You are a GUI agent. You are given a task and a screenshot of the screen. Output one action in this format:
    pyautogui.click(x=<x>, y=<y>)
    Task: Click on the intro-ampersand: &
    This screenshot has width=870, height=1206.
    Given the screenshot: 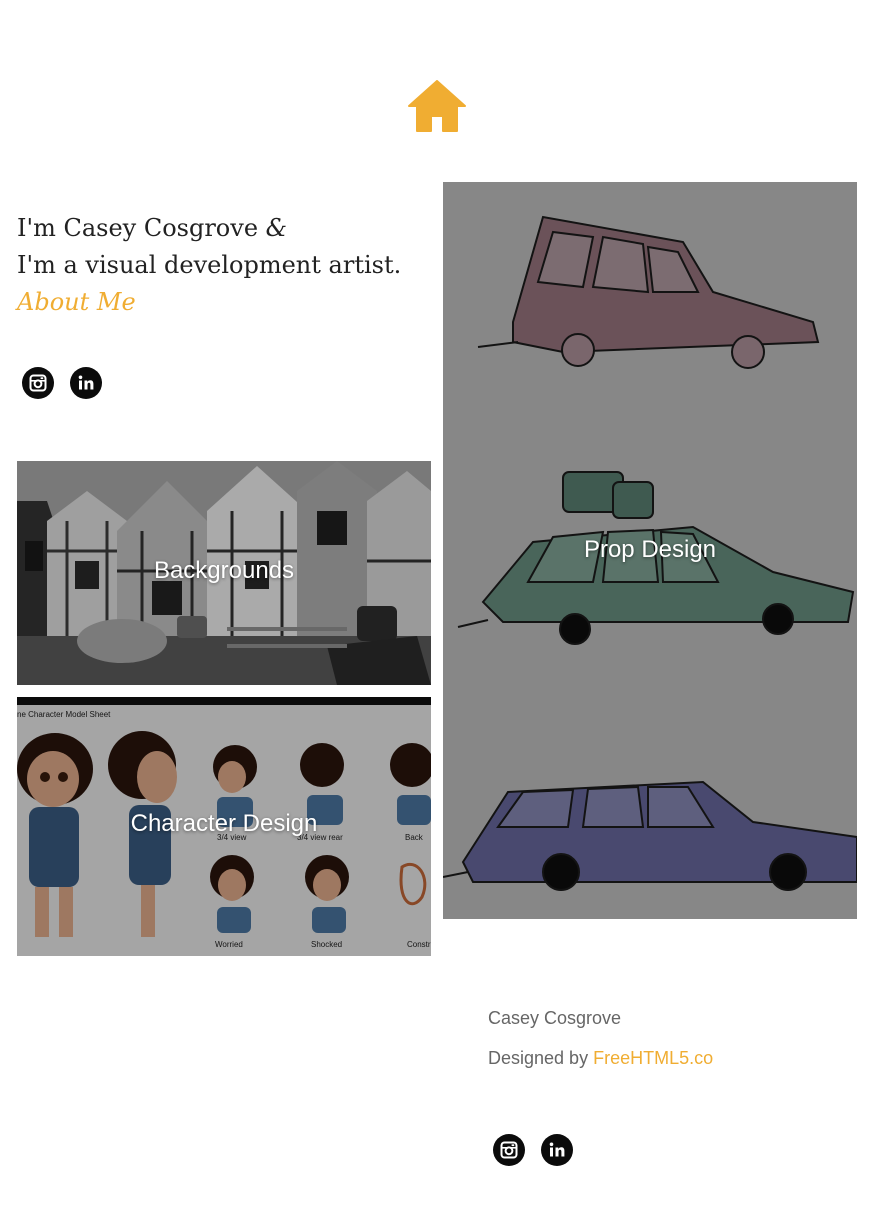 What is the action you would take?
    pyautogui.click(x=276, y=228)
    